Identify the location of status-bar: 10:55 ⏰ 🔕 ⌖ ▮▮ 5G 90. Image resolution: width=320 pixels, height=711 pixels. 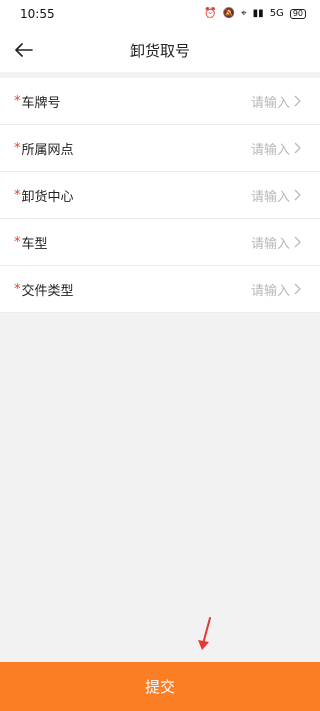
(160, 14).